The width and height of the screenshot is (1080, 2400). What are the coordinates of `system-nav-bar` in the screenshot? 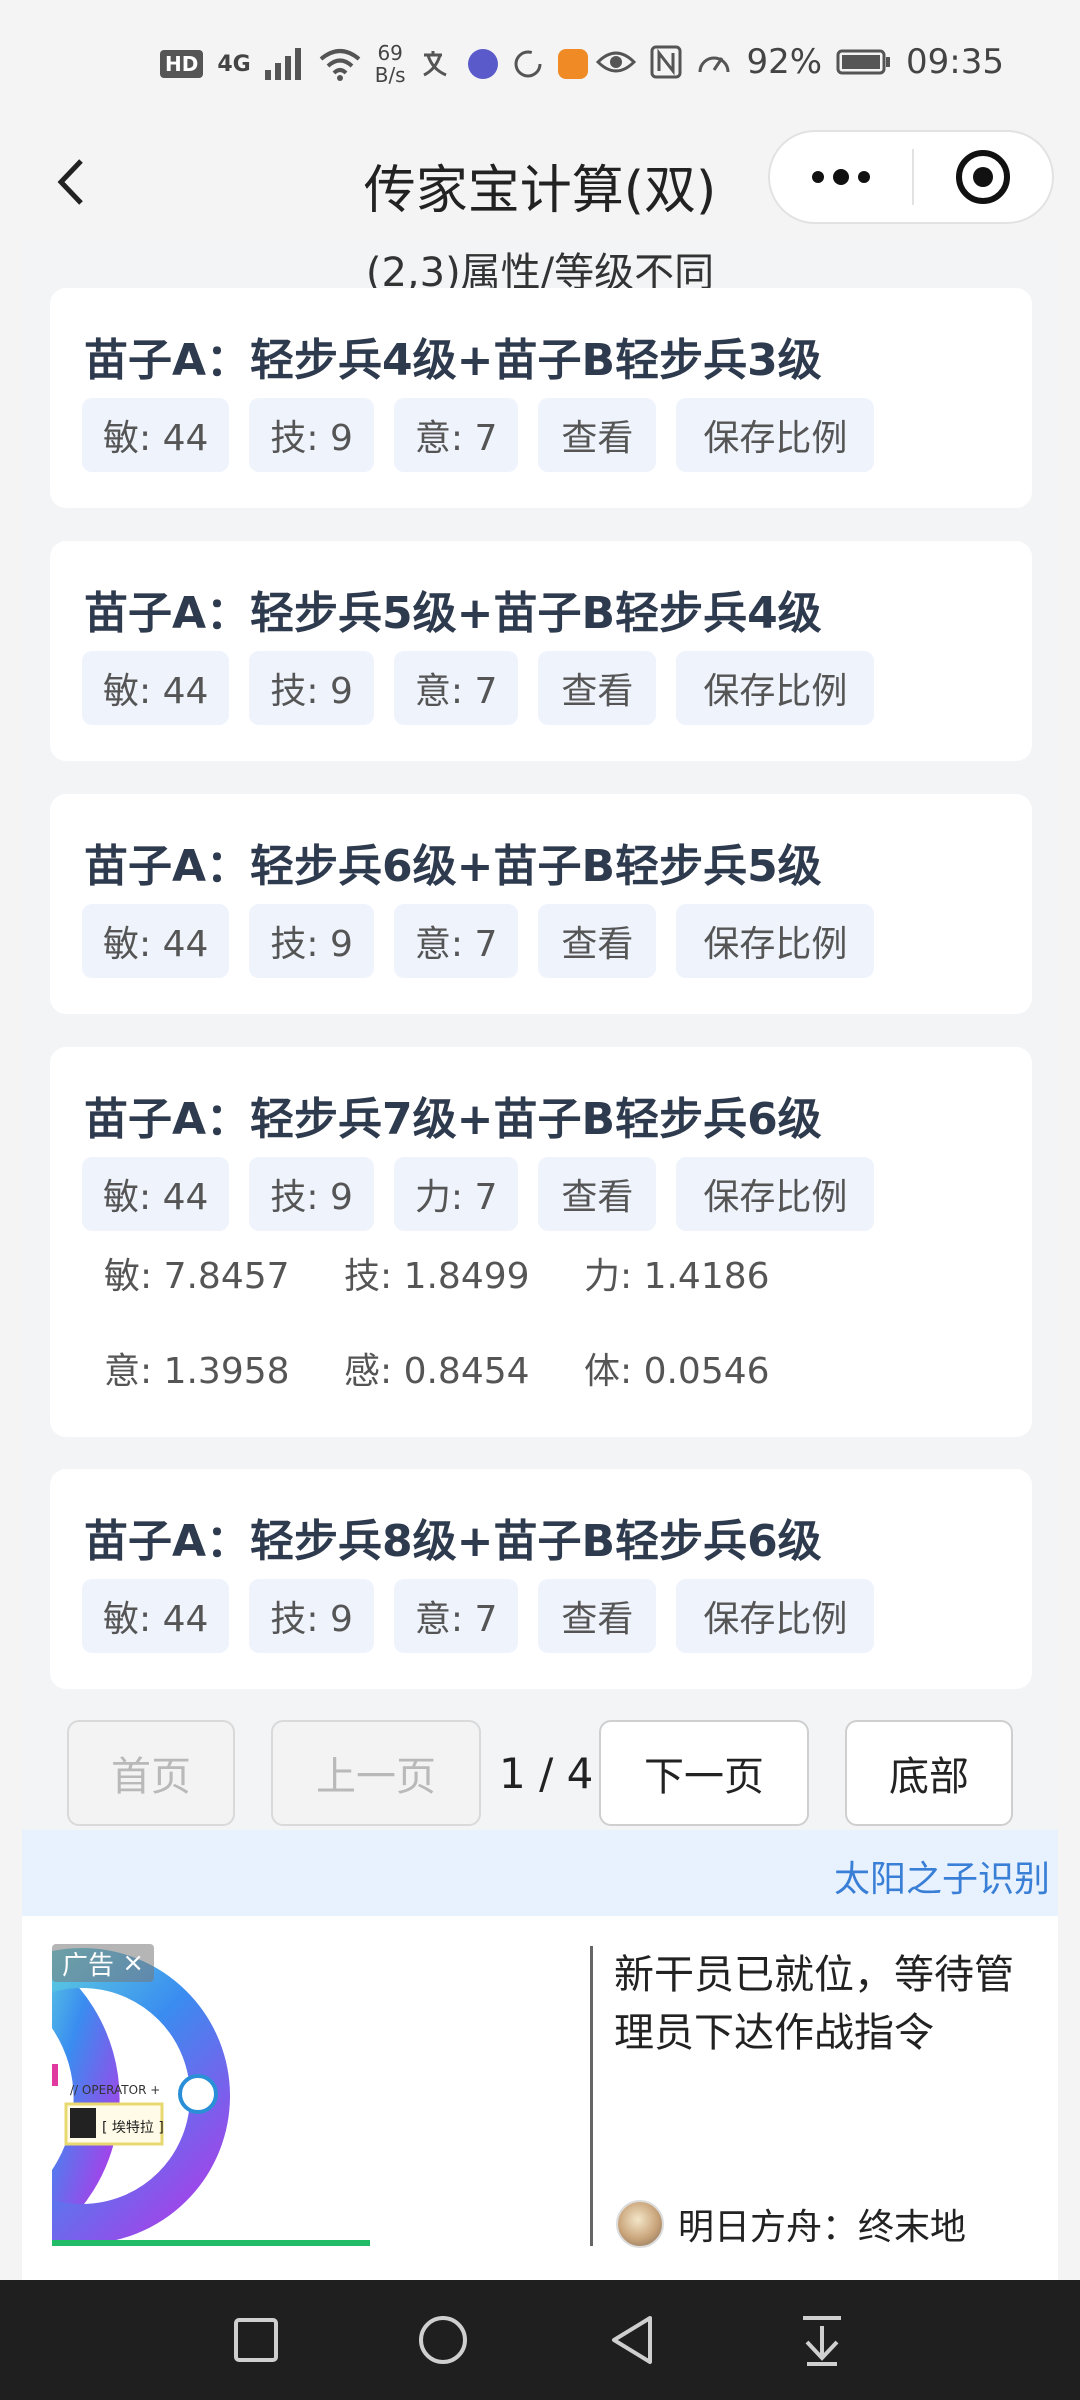 It's located at (540, 2340).